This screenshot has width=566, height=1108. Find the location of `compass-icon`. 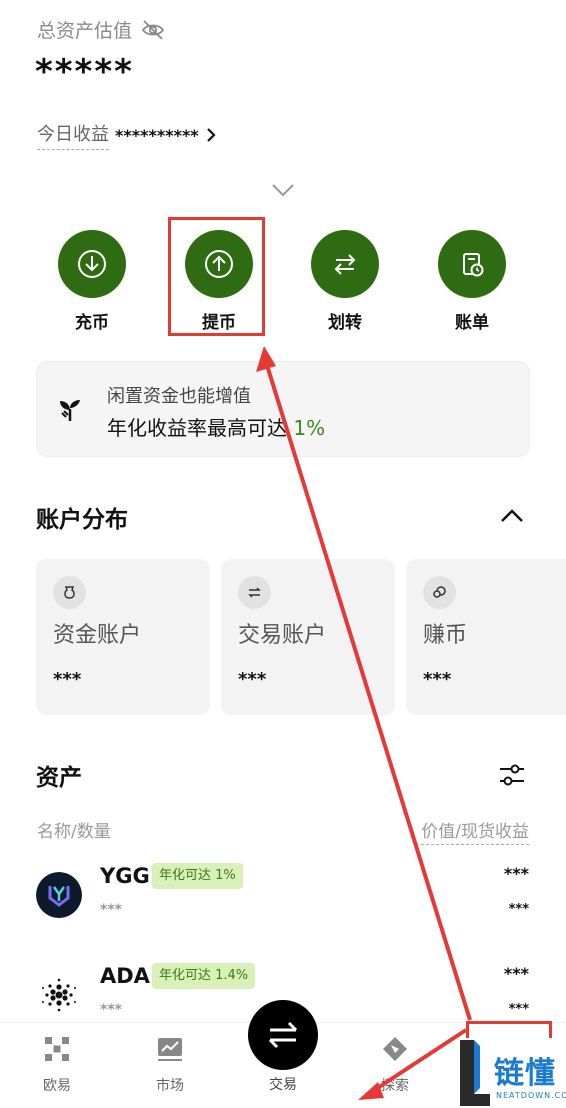

compass-icon is located at coordinates (395, 1049).